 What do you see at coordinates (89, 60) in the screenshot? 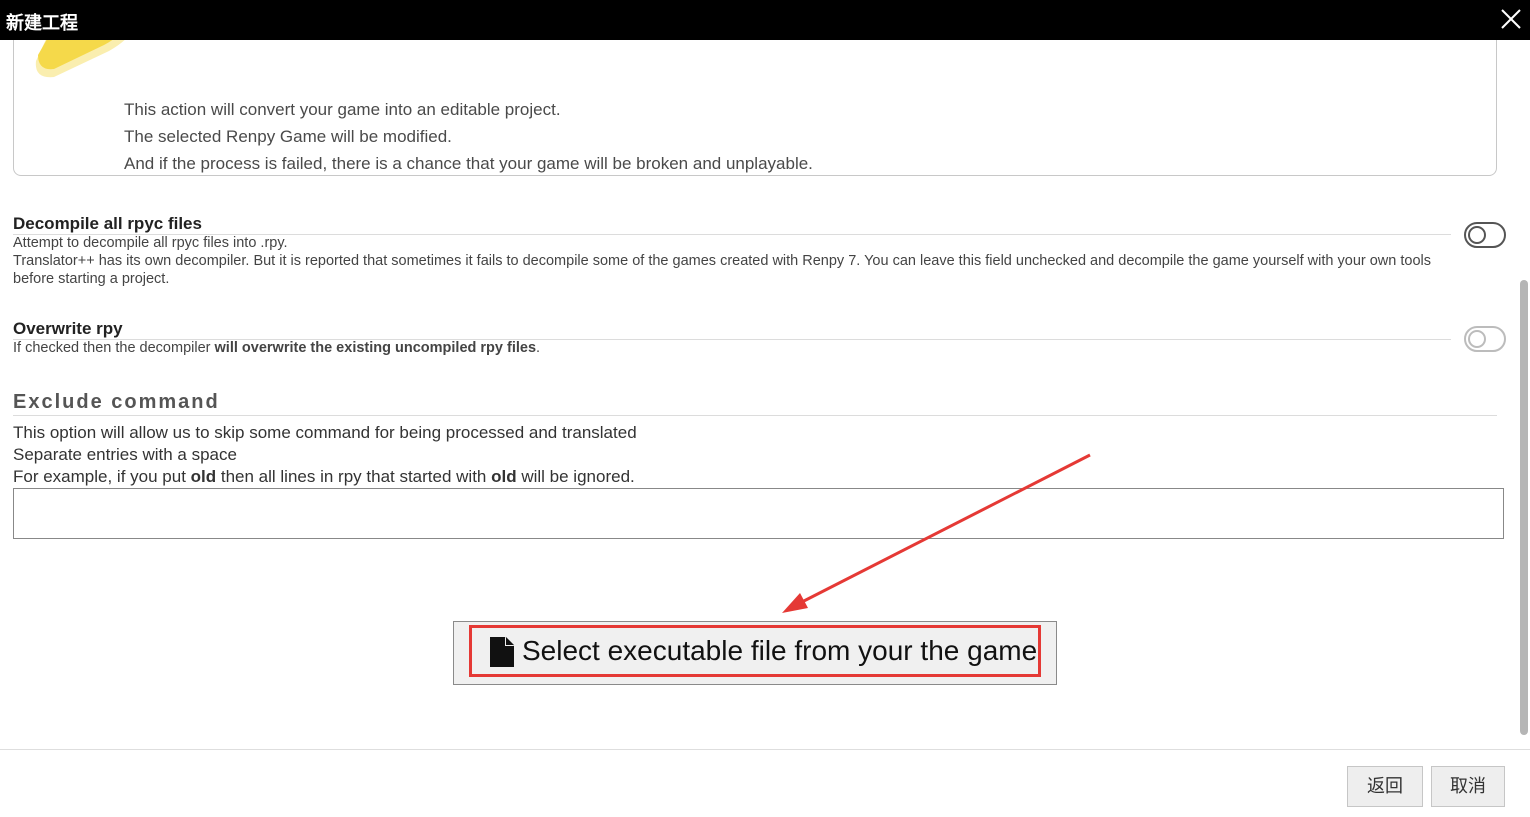
I see `warning-icon` at bounding box center [89, 60].